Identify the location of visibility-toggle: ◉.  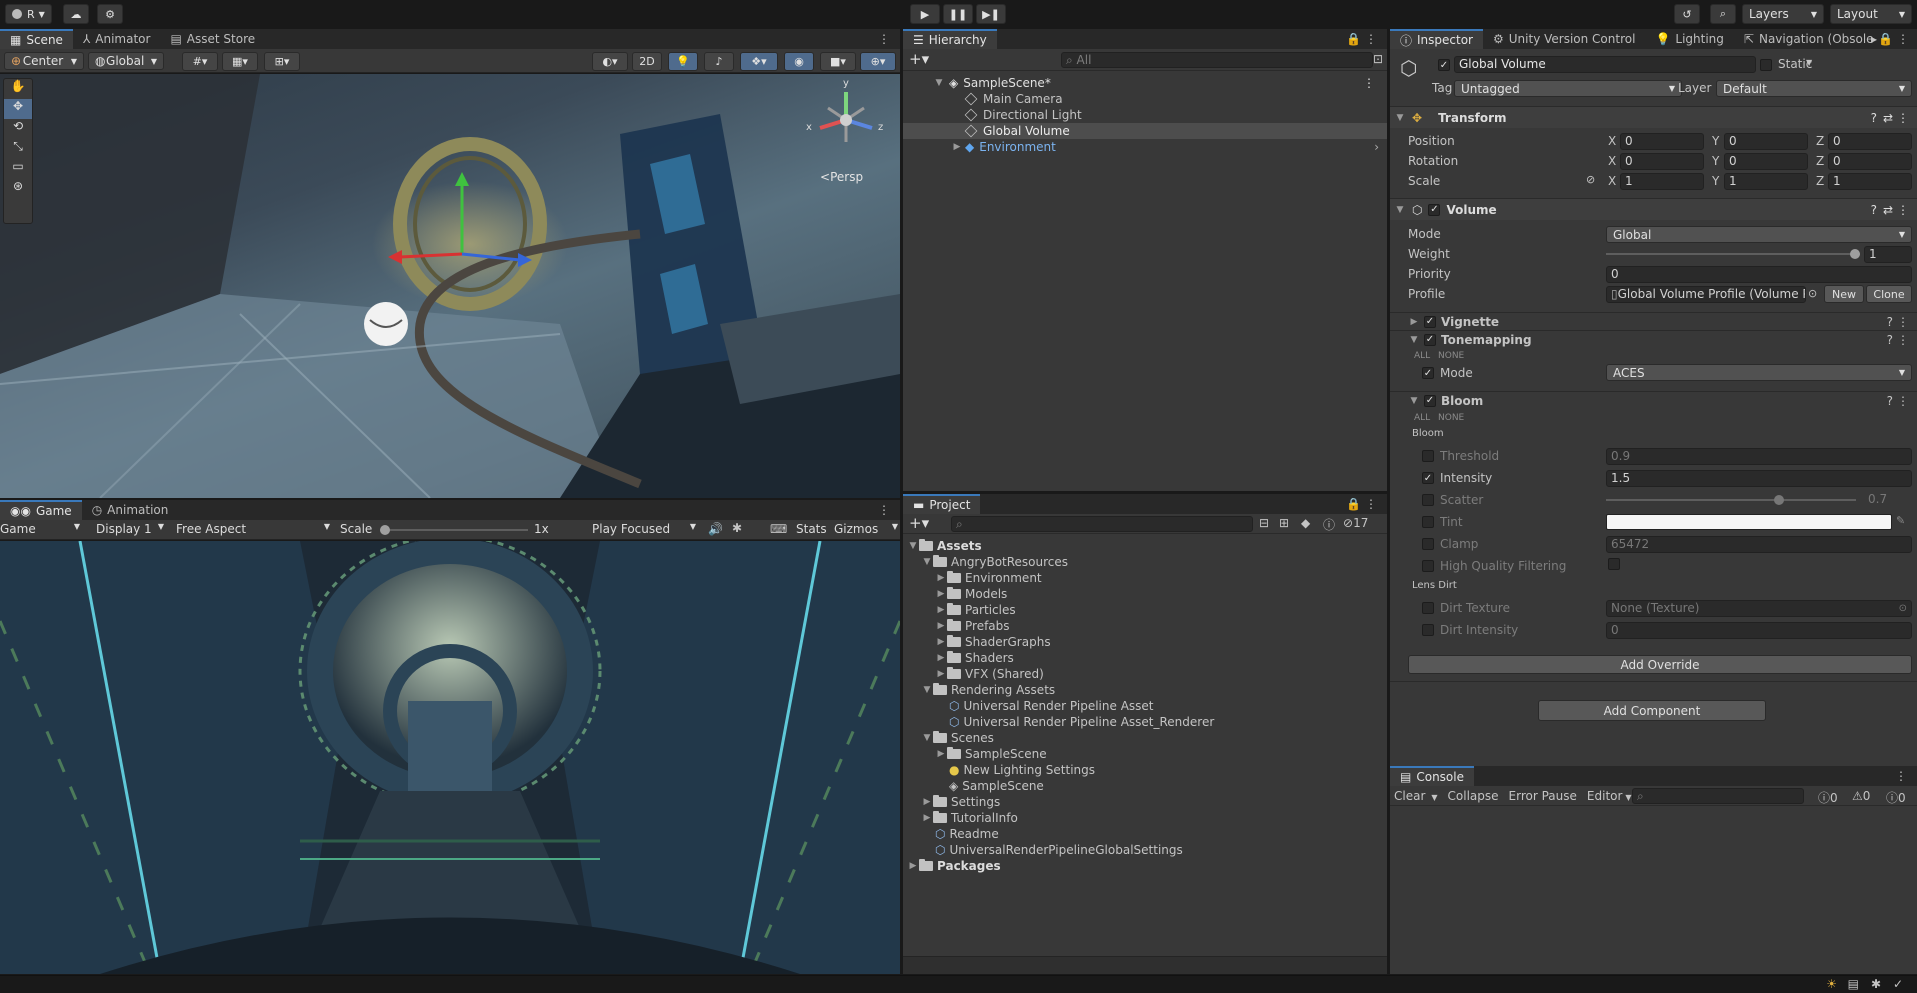
(799, 61).